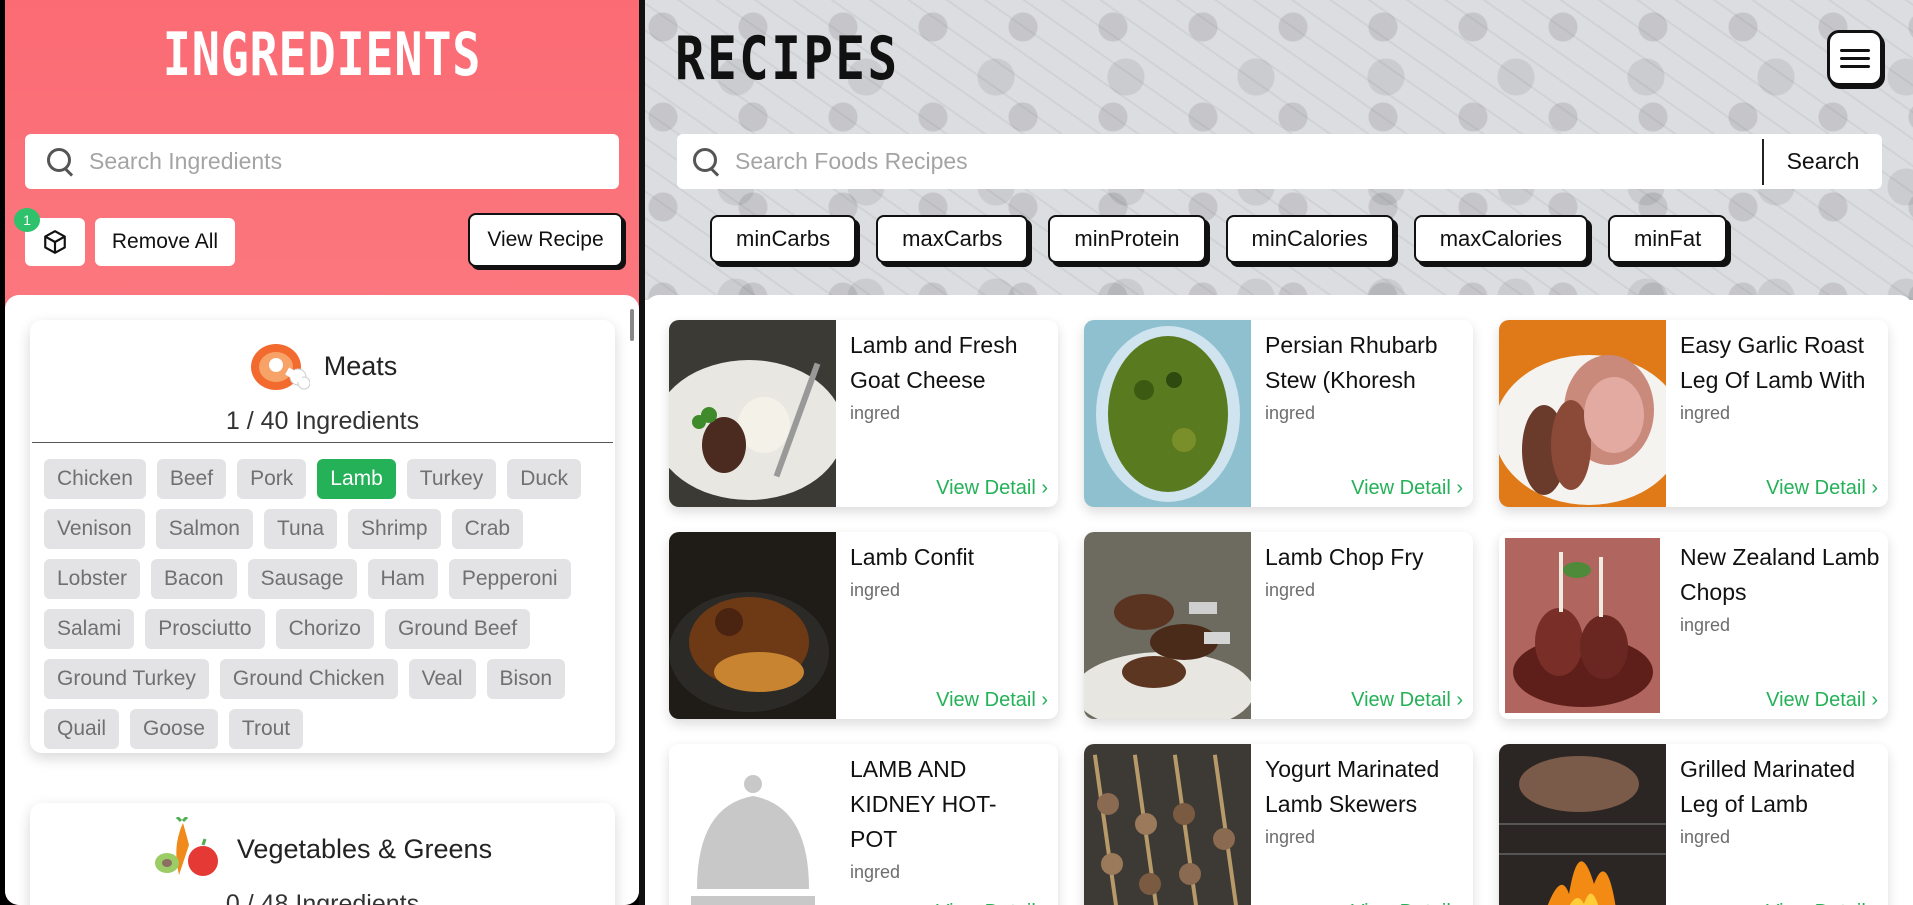 This screenshot has height=905, width=1913. What do you see at coordinates (322, 843) in the screenshot?
I see `category-header: Vegetables & Greens` at bounding box center [322, 843].